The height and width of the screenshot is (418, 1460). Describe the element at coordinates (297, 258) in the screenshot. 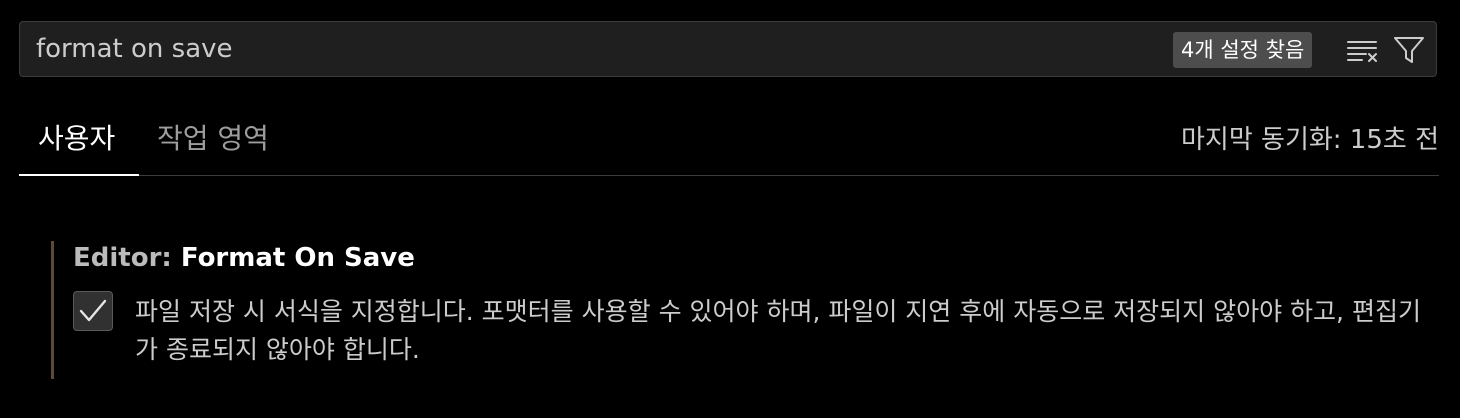

I see `setting-name: Format On Save` at that location.